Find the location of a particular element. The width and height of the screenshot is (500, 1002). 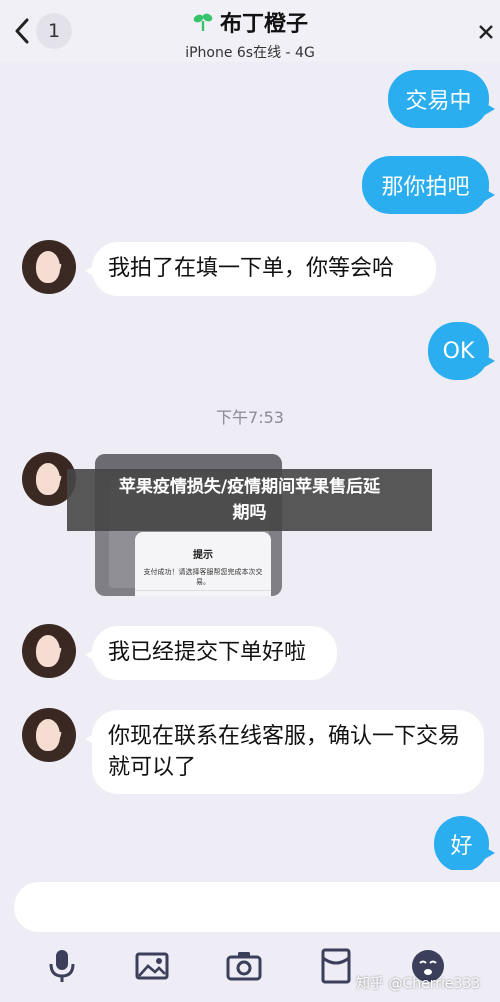

overlay-line-2: 期吗 is located at coordinates (249, 513).